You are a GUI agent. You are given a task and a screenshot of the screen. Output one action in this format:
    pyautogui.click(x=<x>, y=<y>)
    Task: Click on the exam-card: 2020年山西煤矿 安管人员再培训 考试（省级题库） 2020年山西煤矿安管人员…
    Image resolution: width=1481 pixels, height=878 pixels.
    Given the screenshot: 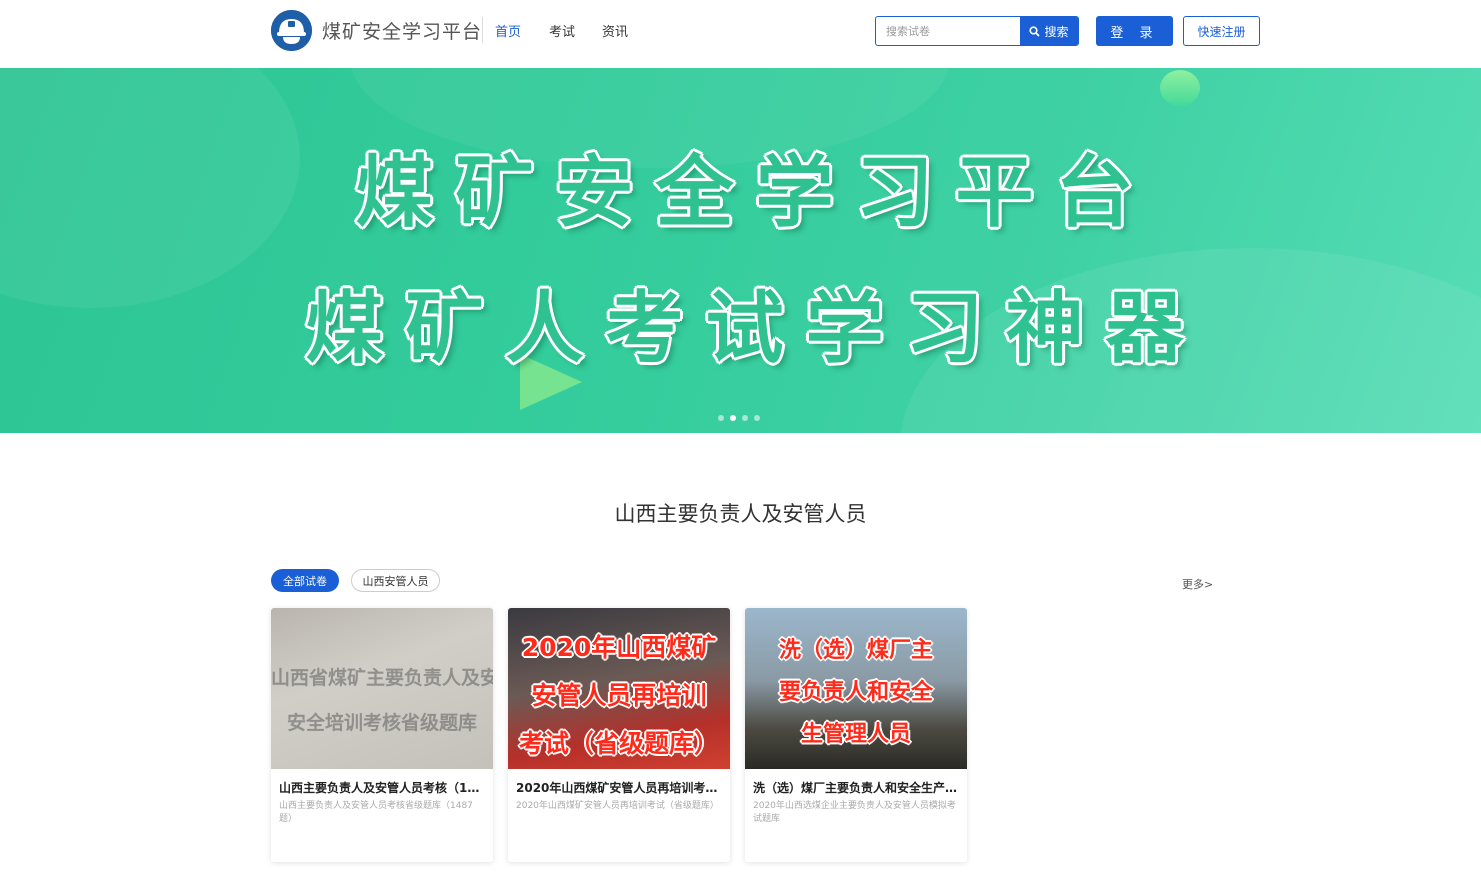 What is the action you would take?
    pyautogui.click(x=619, y=735)
    